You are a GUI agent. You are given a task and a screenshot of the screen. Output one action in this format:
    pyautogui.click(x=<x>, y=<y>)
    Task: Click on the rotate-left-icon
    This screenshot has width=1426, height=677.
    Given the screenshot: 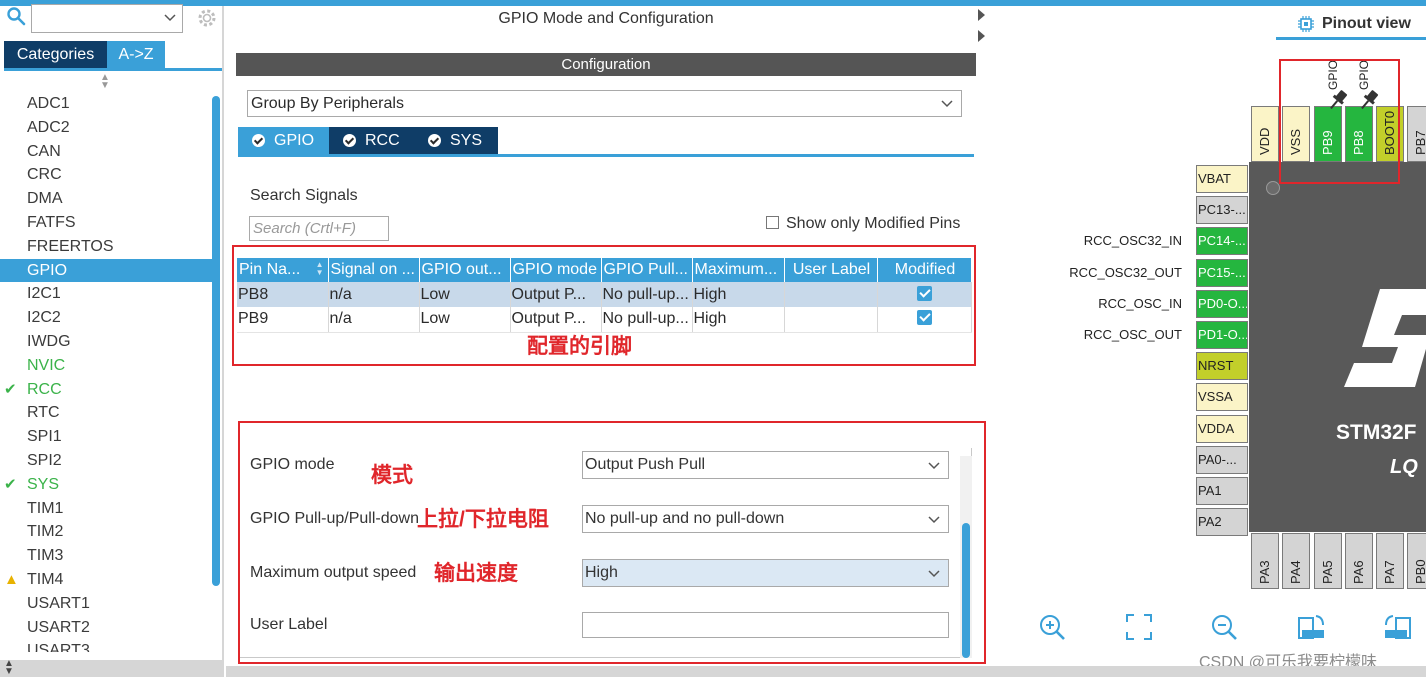 What is the action you would take?
    pyautogui.click(x=1398, y=627)
    